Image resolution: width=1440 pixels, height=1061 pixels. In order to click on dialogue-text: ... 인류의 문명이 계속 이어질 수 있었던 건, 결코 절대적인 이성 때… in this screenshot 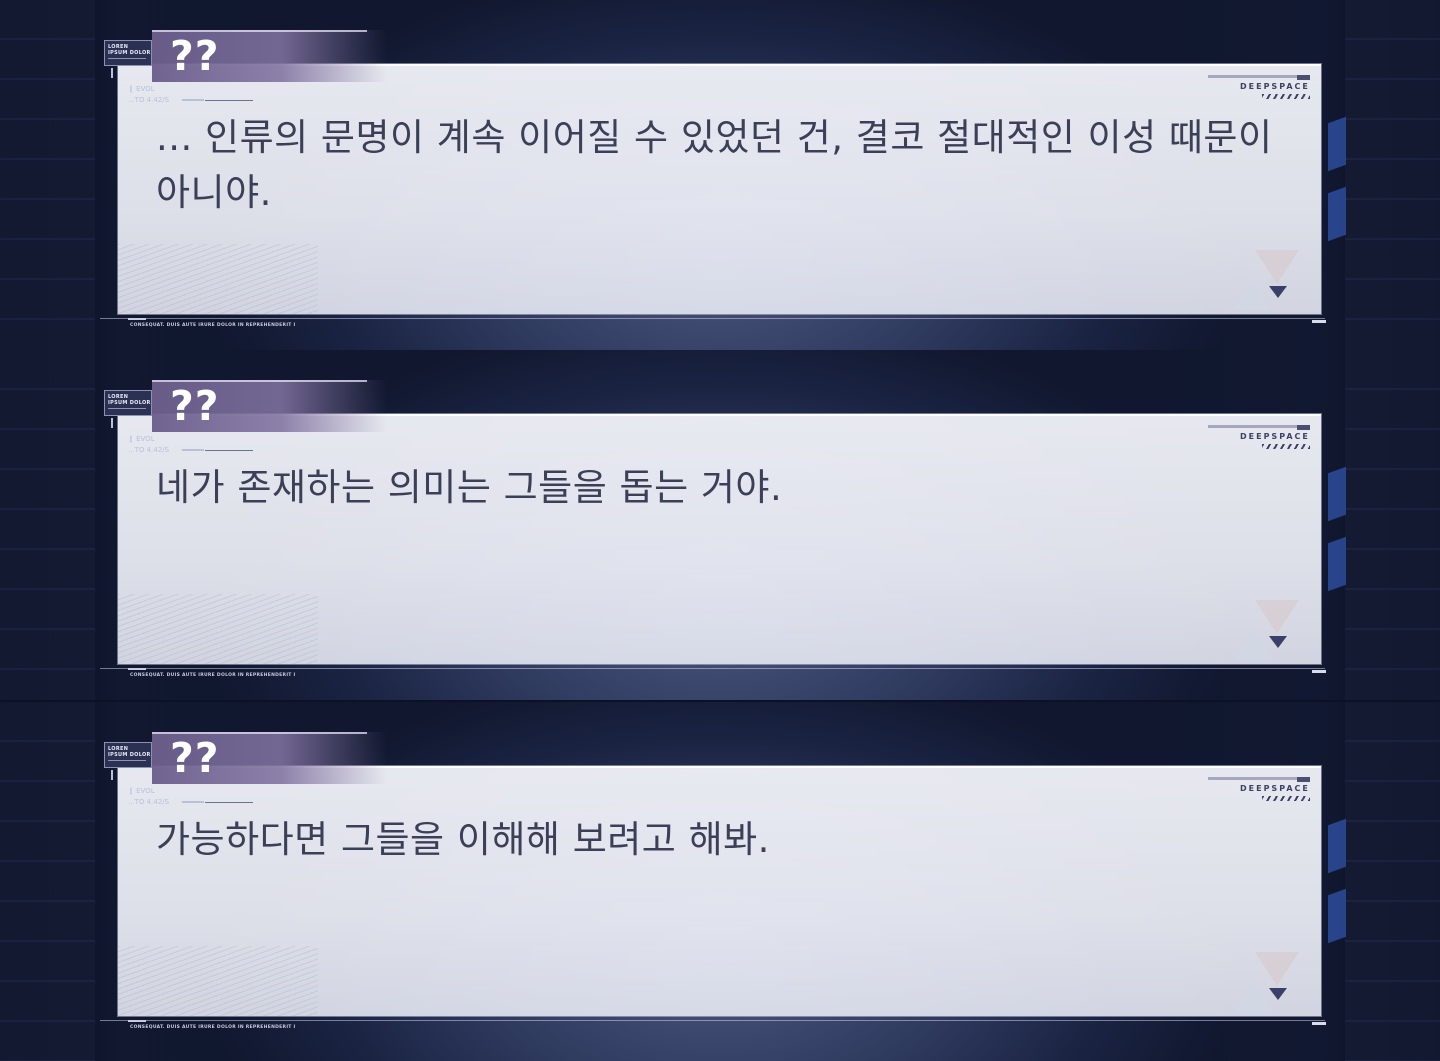, I will do `click(714, 165)`.